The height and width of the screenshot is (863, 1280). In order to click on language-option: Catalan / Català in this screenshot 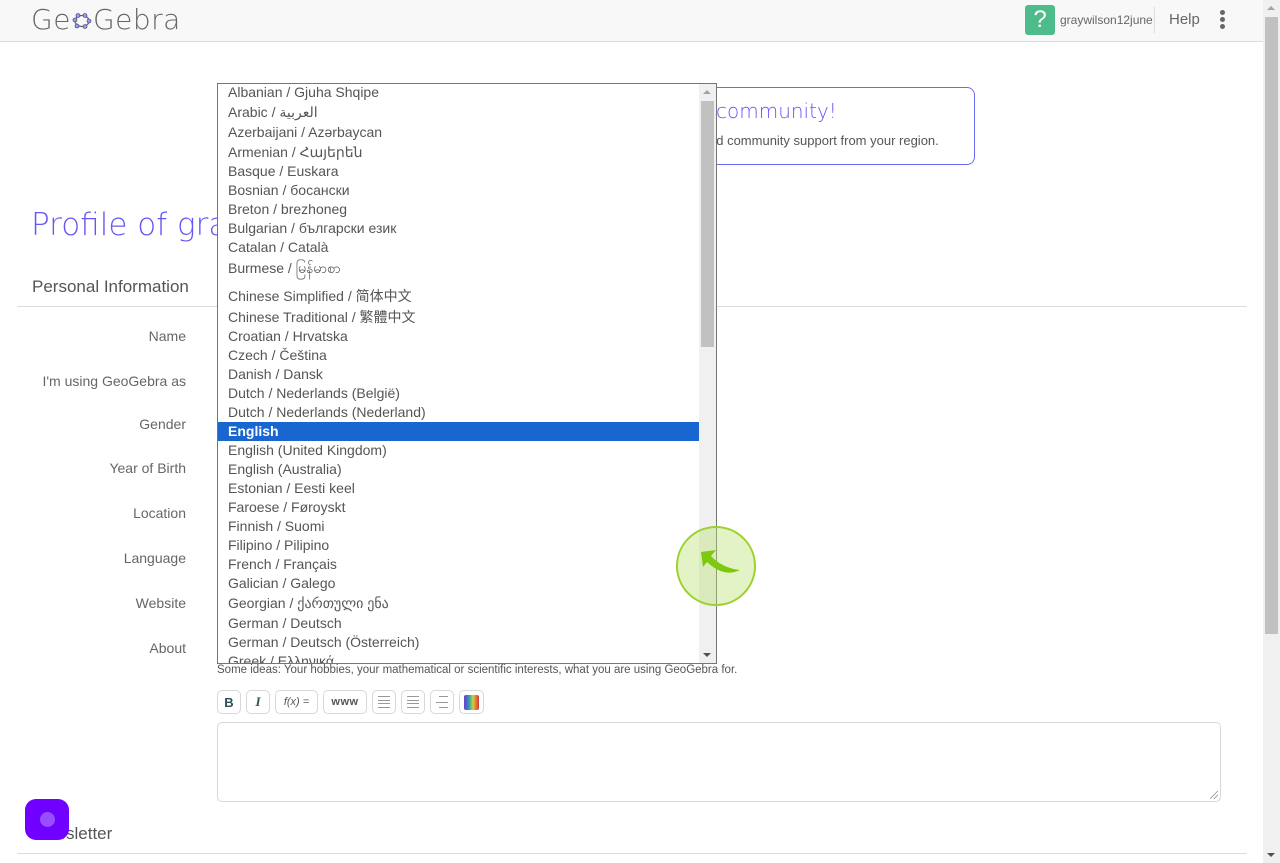, I will do `click(459, 247)`.